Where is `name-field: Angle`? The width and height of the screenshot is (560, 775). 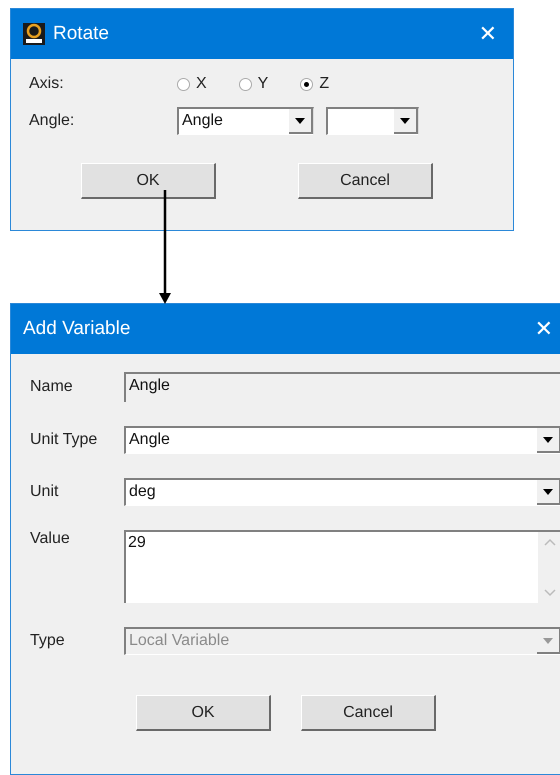
name-field: Angle is located at coordinates (342, 387).